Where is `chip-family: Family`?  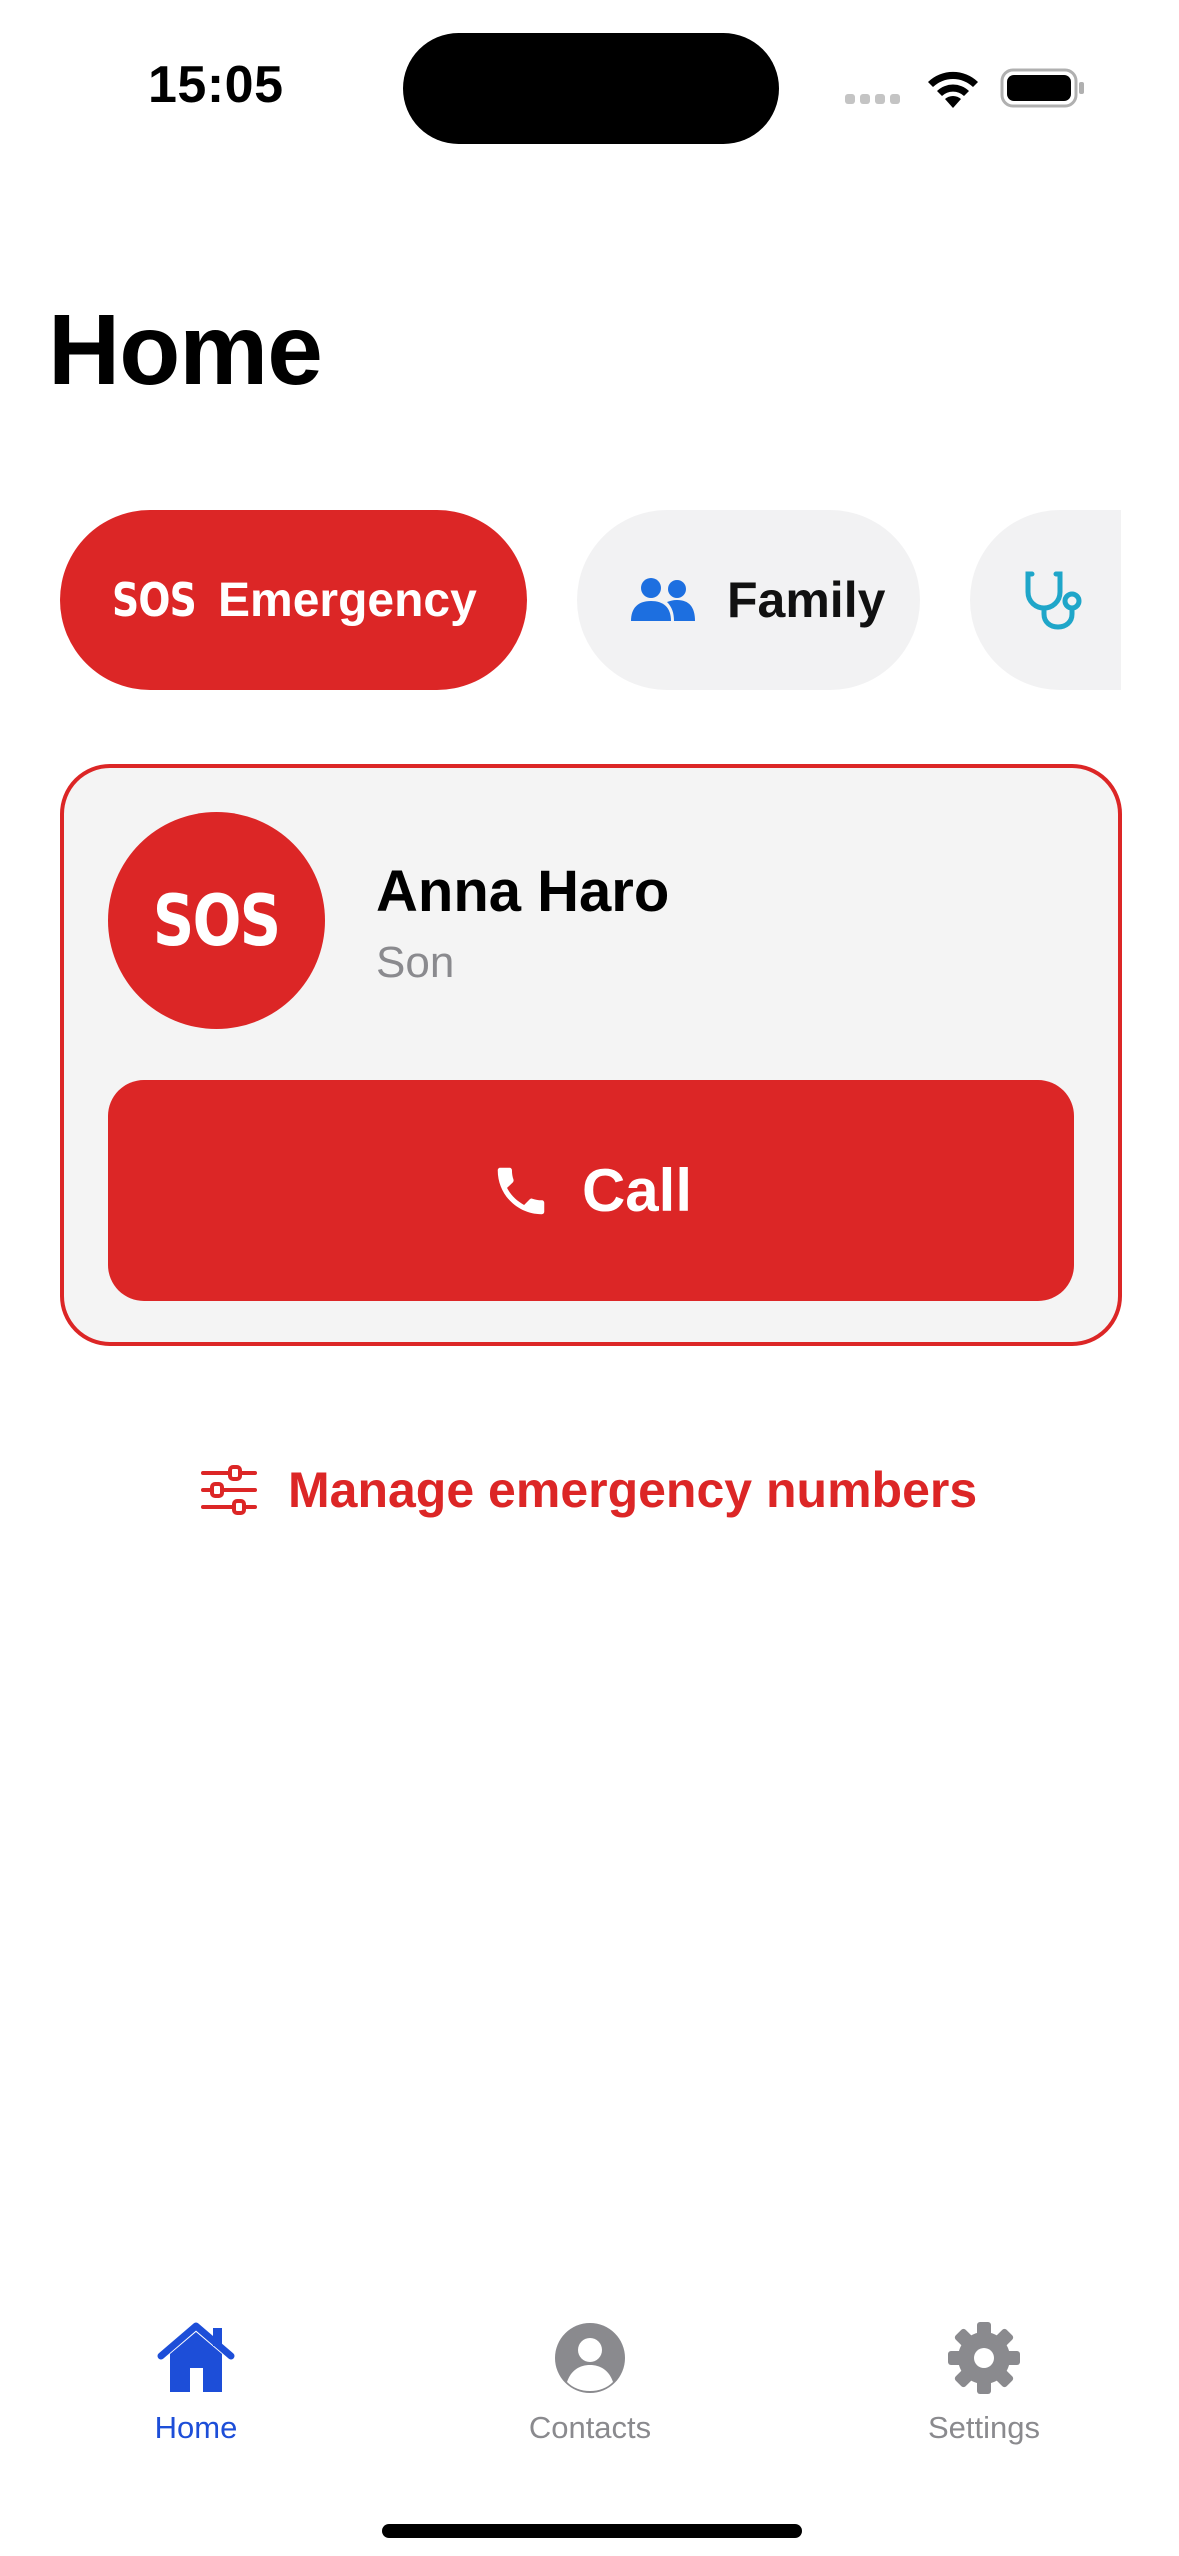
chip-family: Family is located at coordinates (748, 600).